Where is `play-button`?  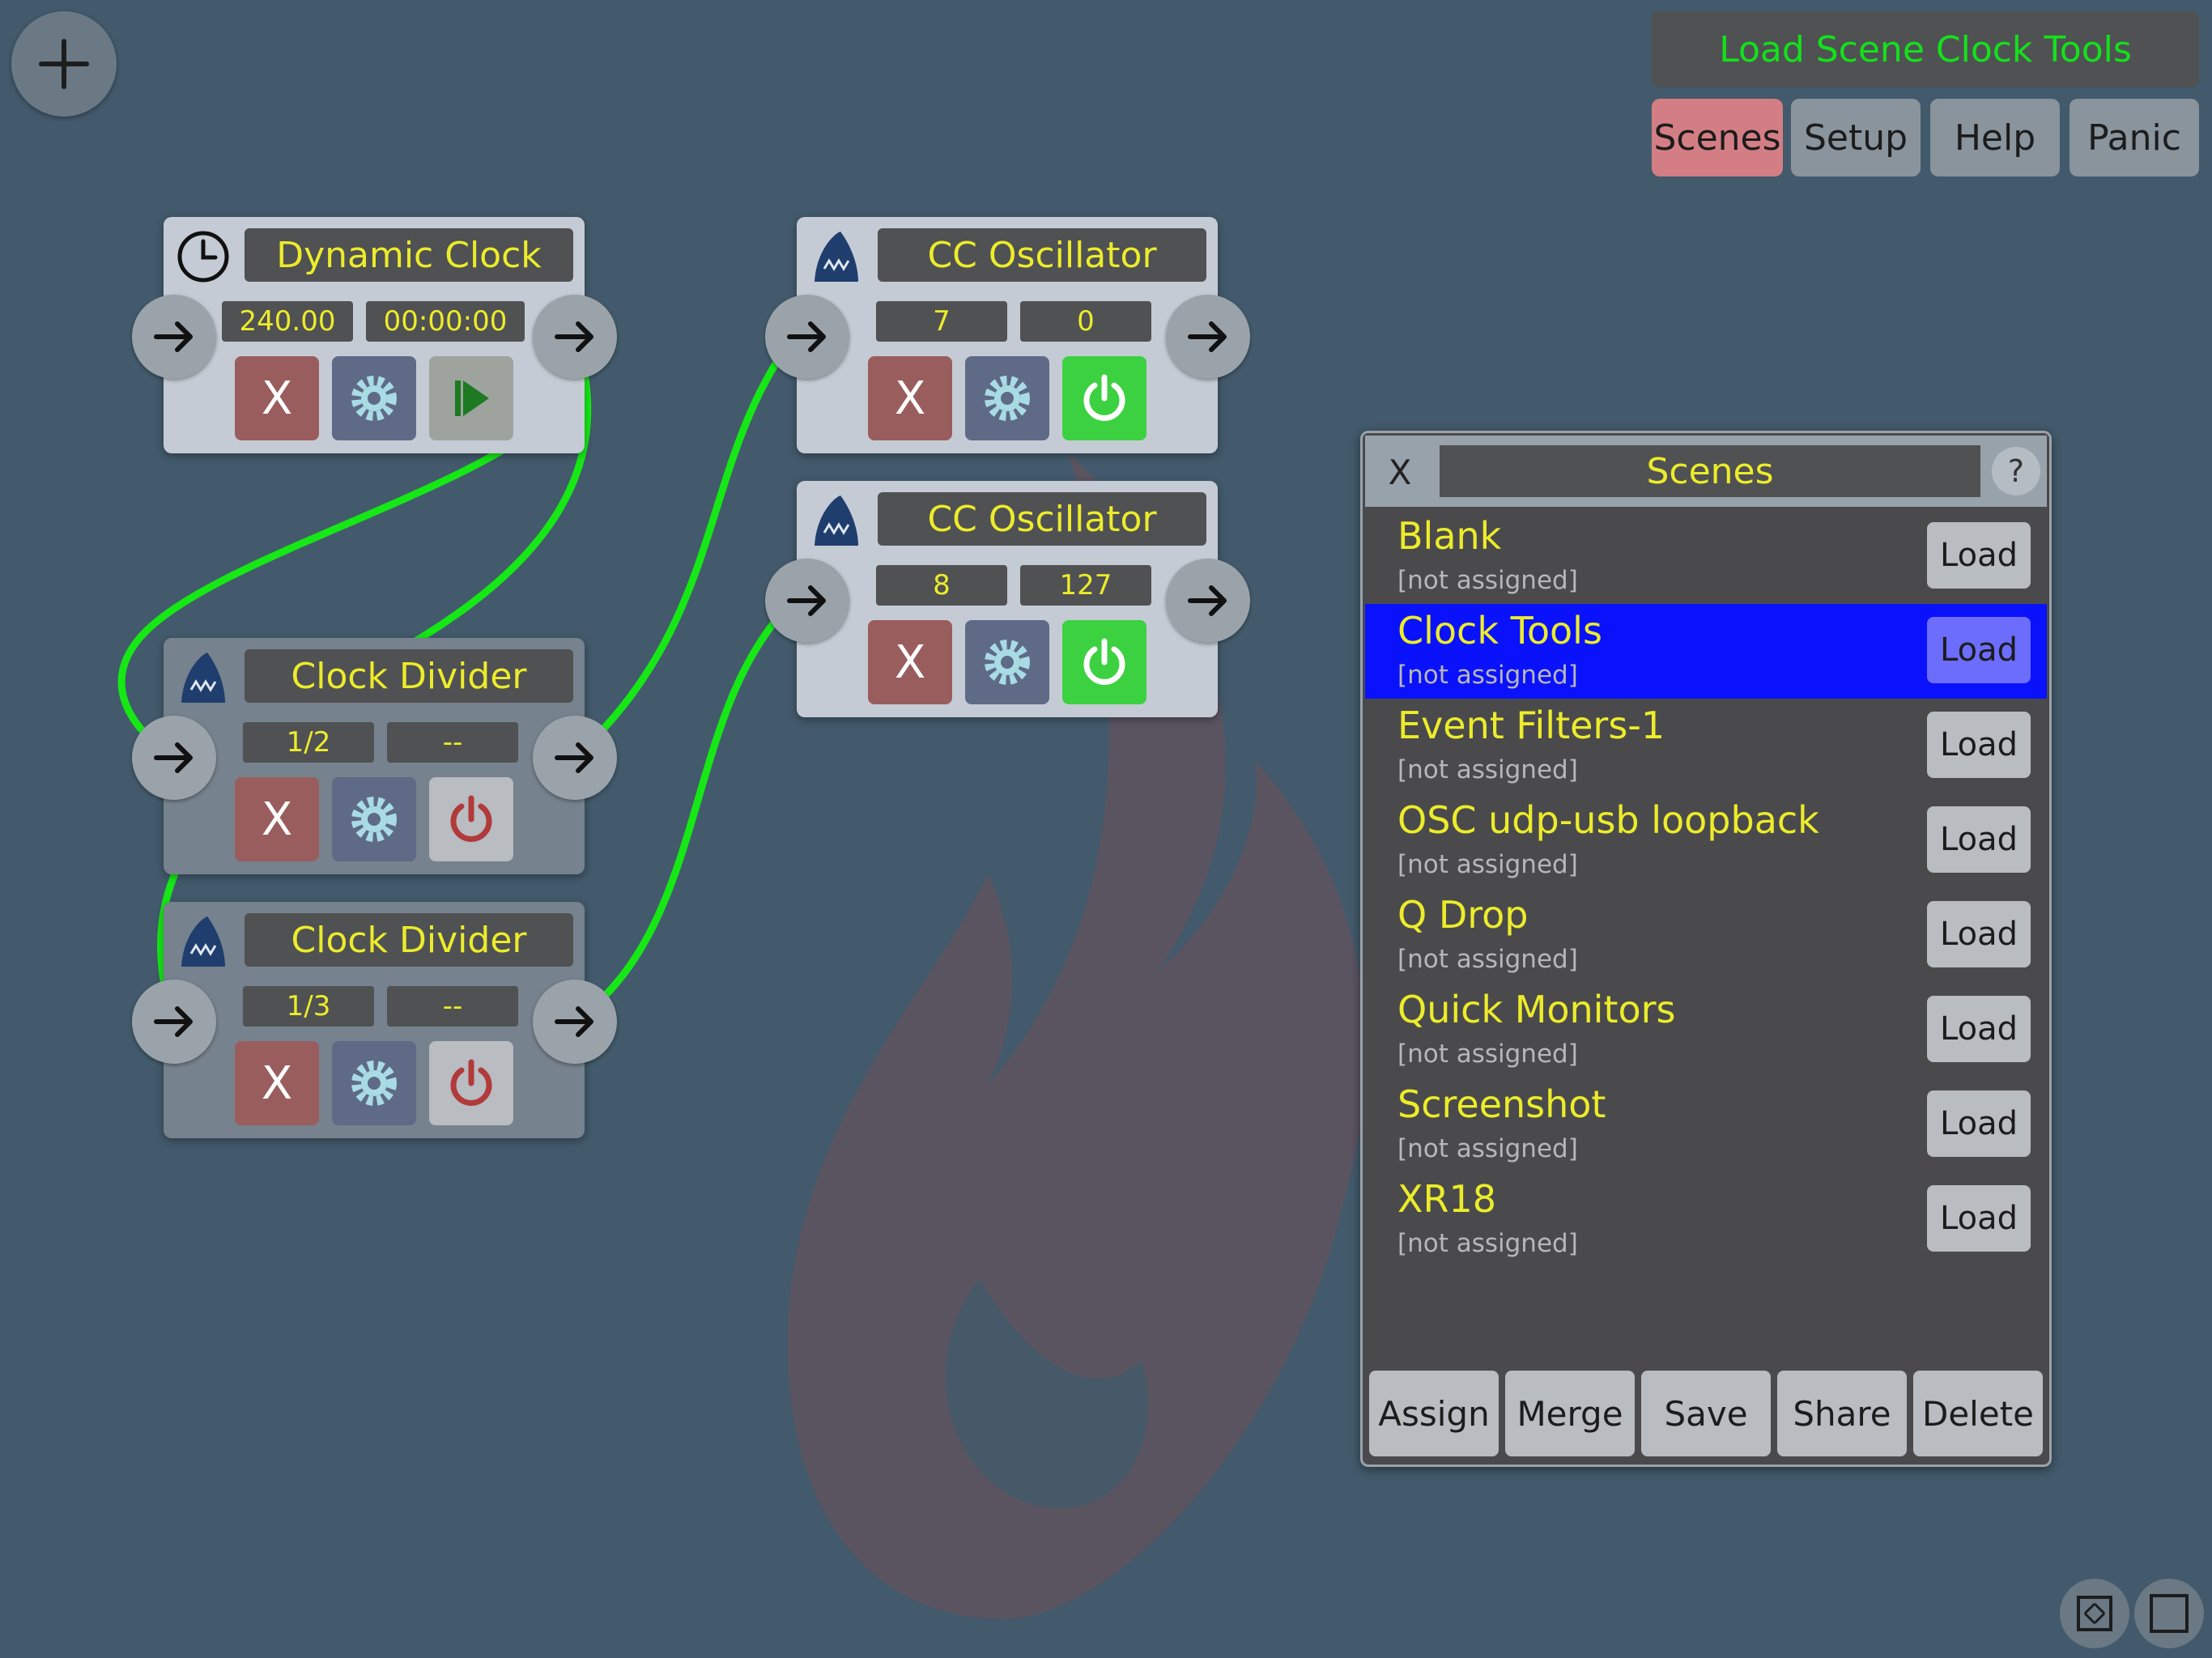
play-button is located at coordinates (471, 398).